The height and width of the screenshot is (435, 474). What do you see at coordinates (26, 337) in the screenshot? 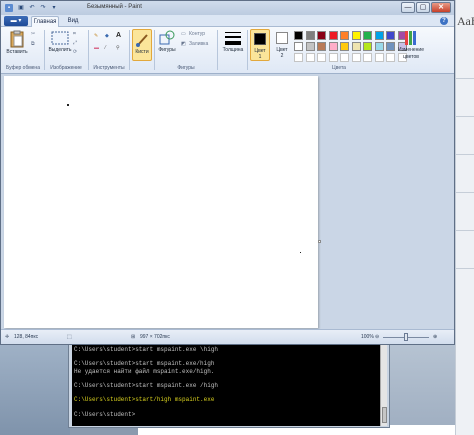
I see `cursor-position: 128, 84пкс` at bounding box center [26, 337].